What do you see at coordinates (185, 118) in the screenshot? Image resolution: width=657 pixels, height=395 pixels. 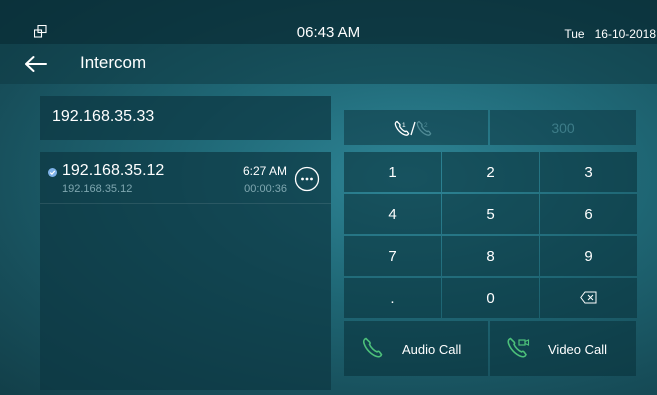 I see `ip-address-input: 192.168.35.33` at bounding box center [185, 118].